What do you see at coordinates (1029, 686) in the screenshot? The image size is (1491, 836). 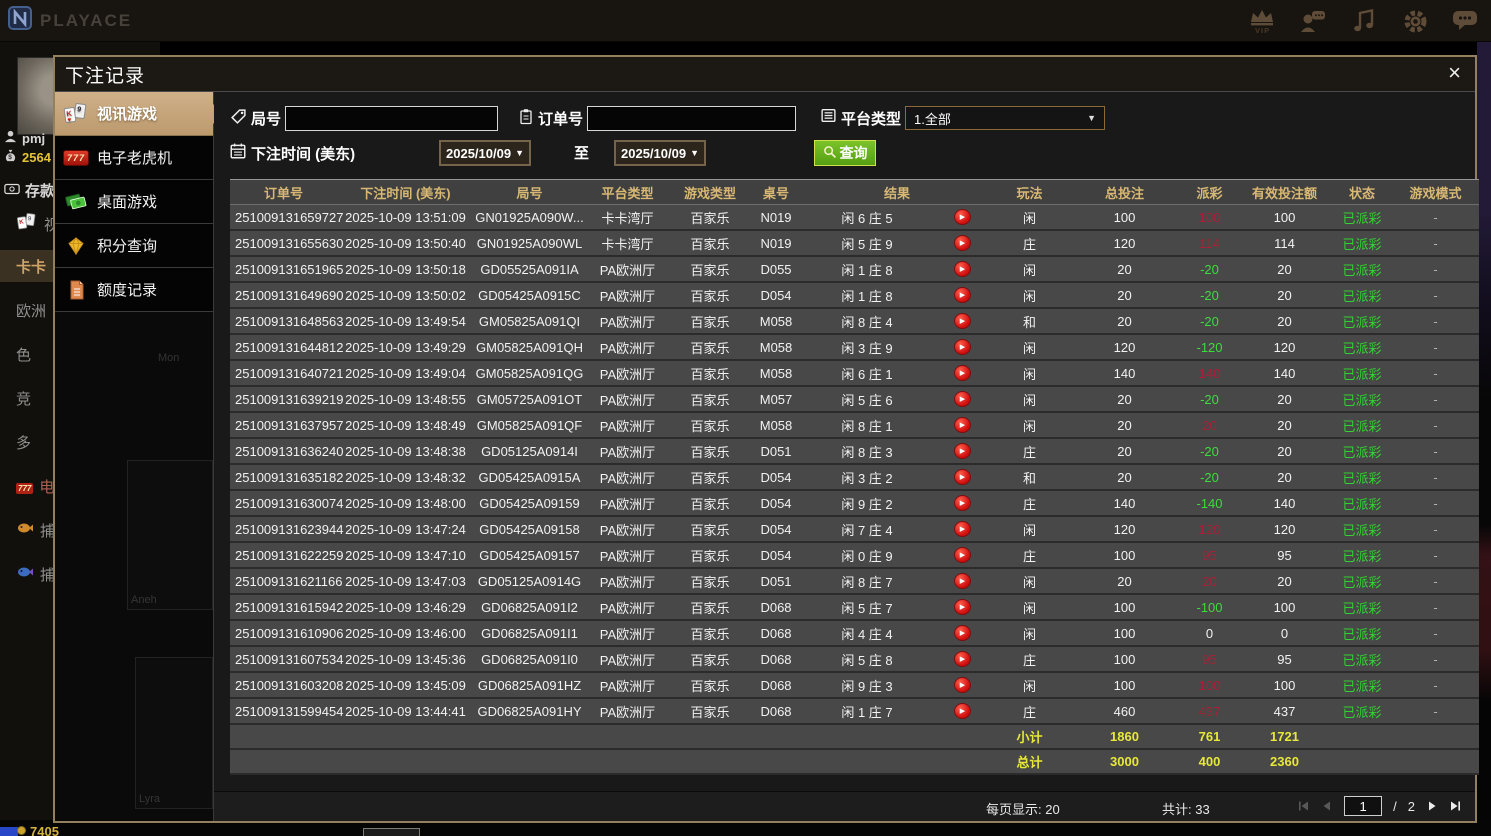 I see `cell-bet-type: 闲` at bounding box center [1029, 686].